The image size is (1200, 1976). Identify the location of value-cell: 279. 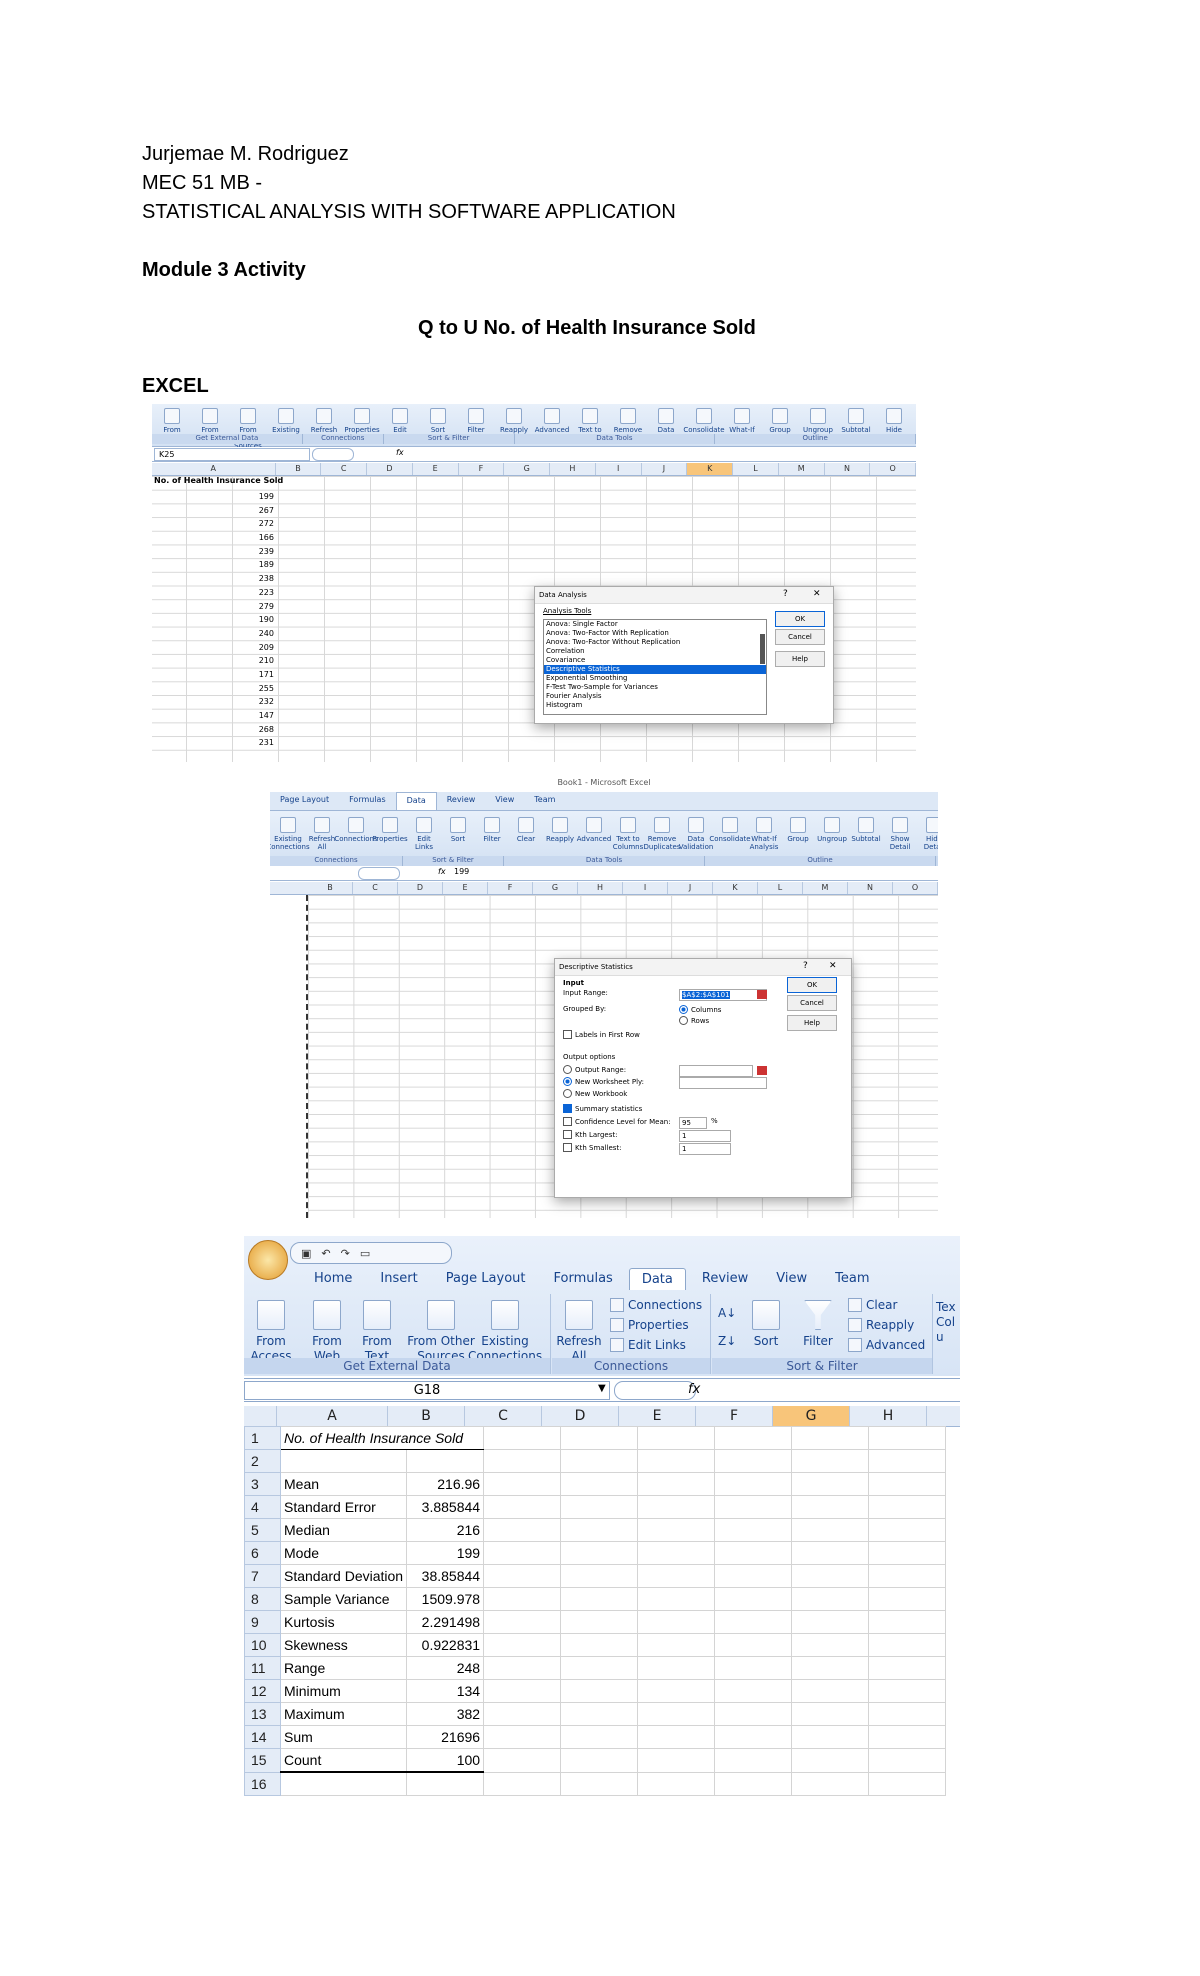
(247, 607).